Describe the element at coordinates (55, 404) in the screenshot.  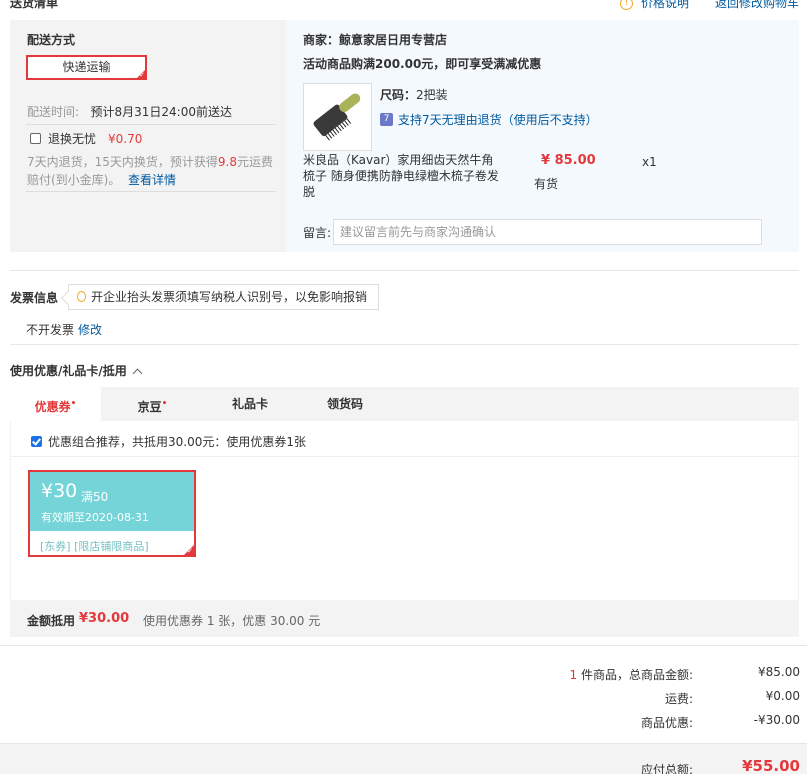
I see `tab-coupons: 优惠券•` at that location.